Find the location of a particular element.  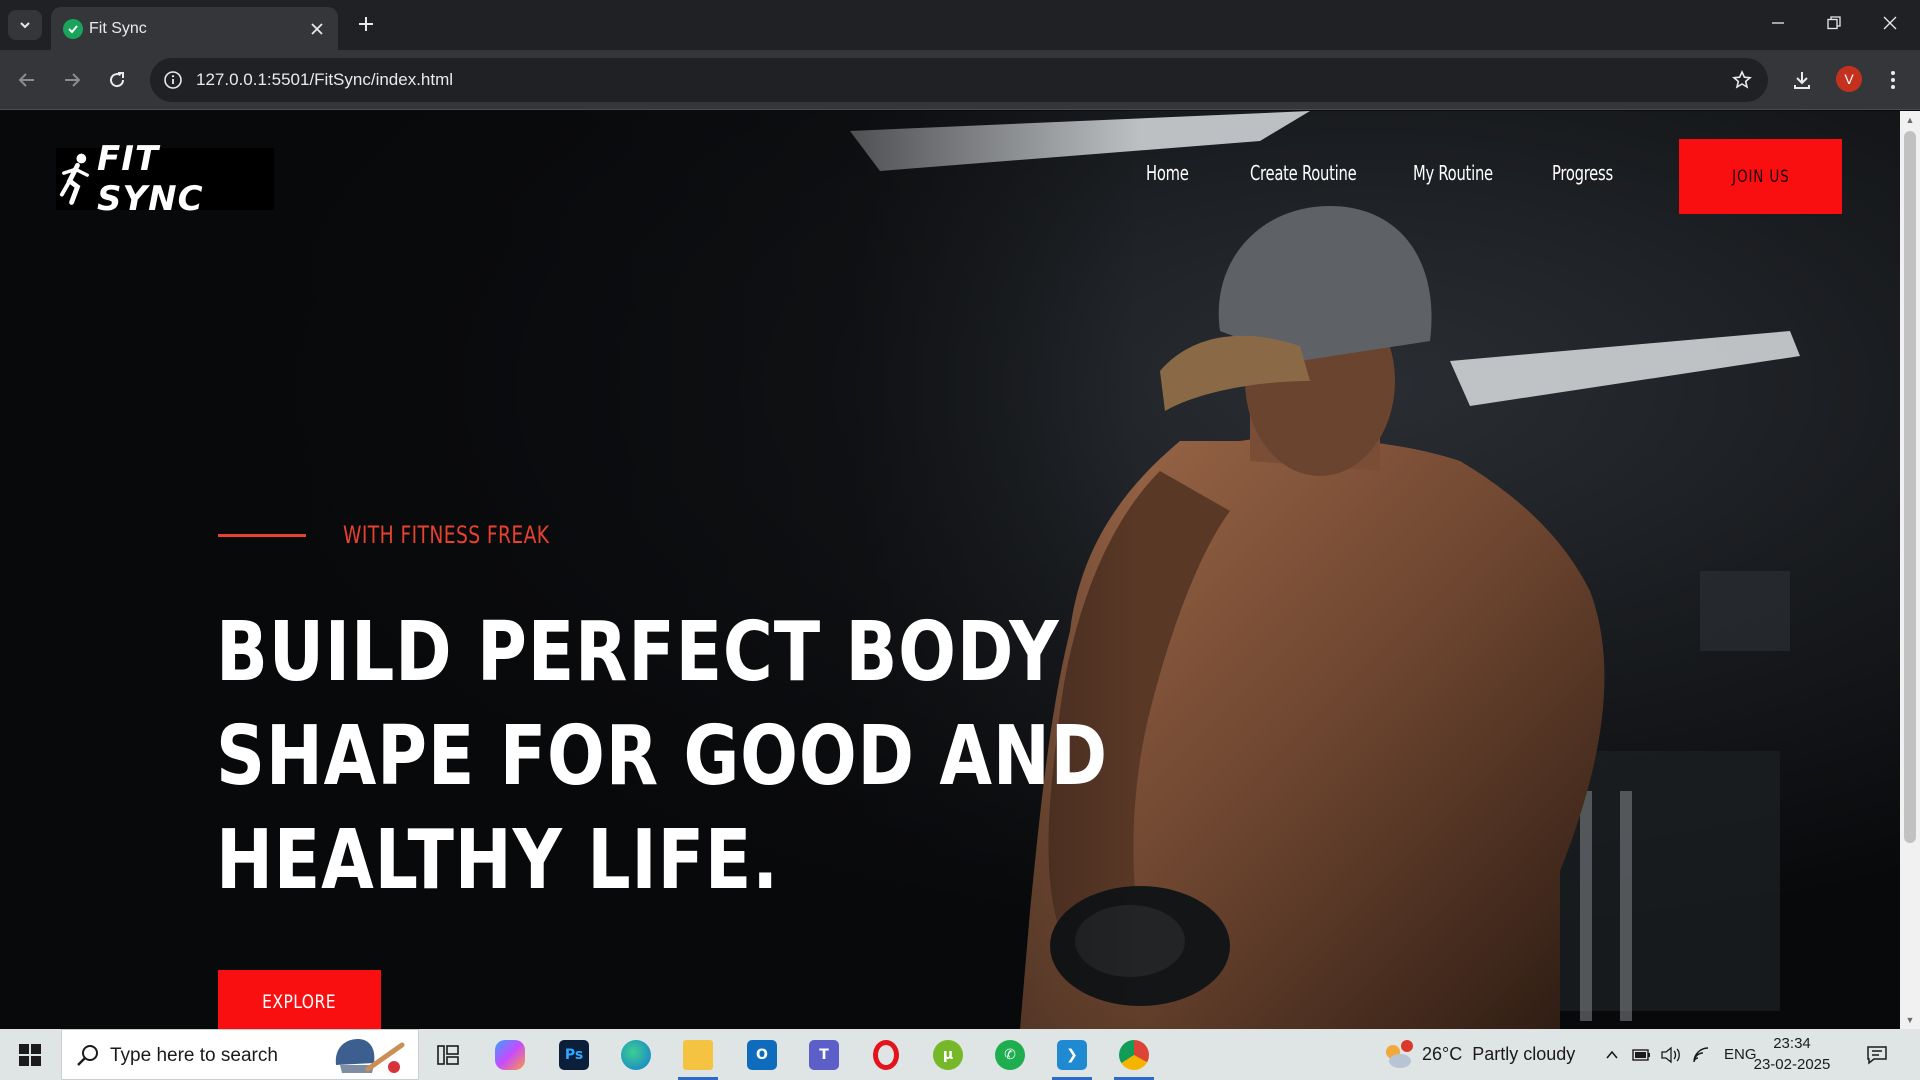

weather-widget: 26°C Partly cloudy is located at coordinates (1477, 1054).